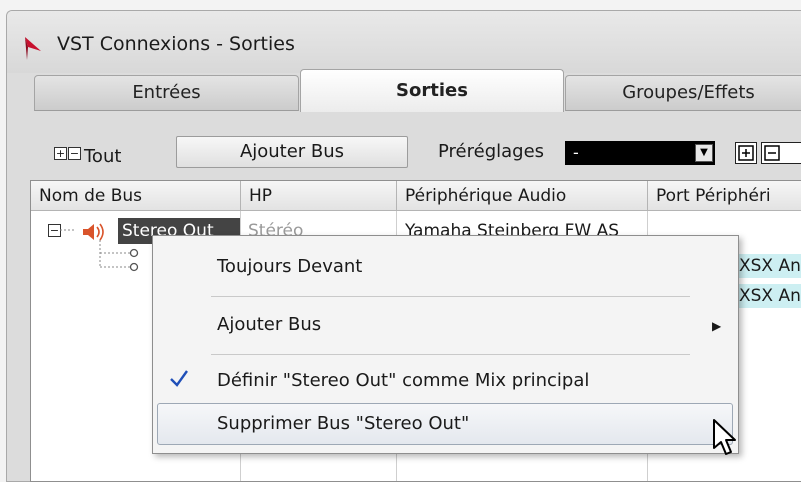  Describe the element at coordinates (688, 92) in the screenshot. I see `tab-label: Groupes/Effets` at that location.